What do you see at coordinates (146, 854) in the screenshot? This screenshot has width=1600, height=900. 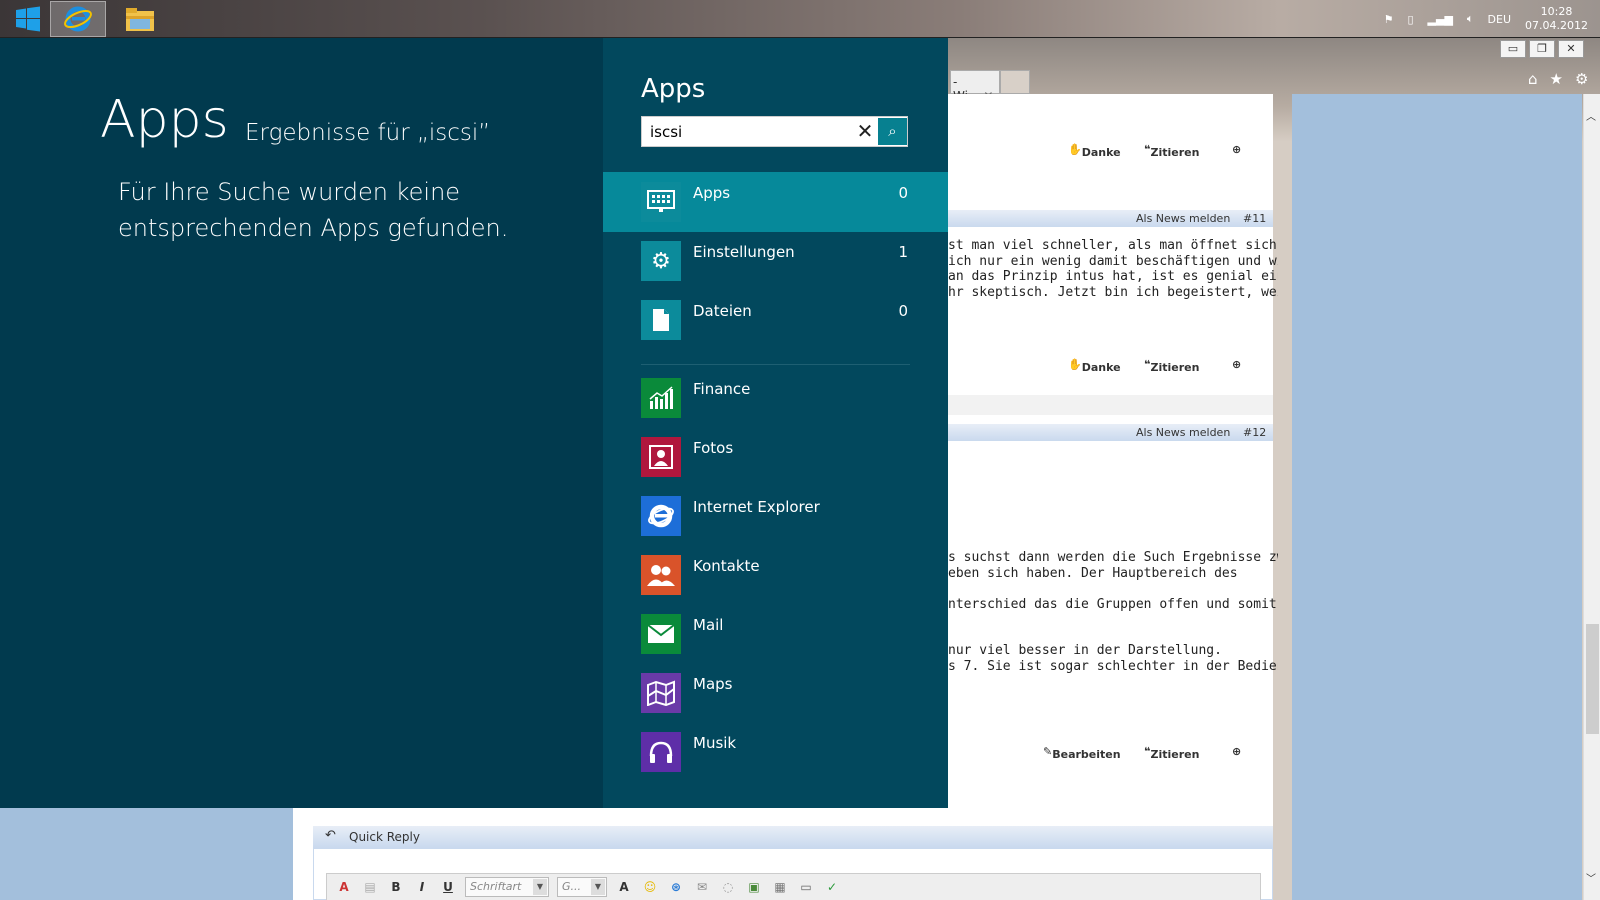 I see `page-background-left` at bounding box center [146, 854].